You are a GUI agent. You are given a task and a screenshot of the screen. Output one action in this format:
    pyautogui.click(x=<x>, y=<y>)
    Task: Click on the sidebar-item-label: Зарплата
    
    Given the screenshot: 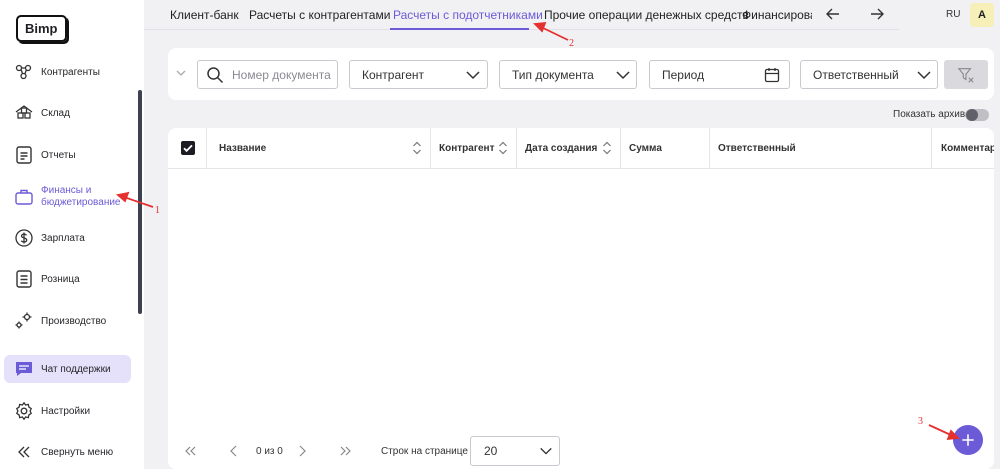 What is the action you would take?
    pyautogui.click(x=63, y=238)
    